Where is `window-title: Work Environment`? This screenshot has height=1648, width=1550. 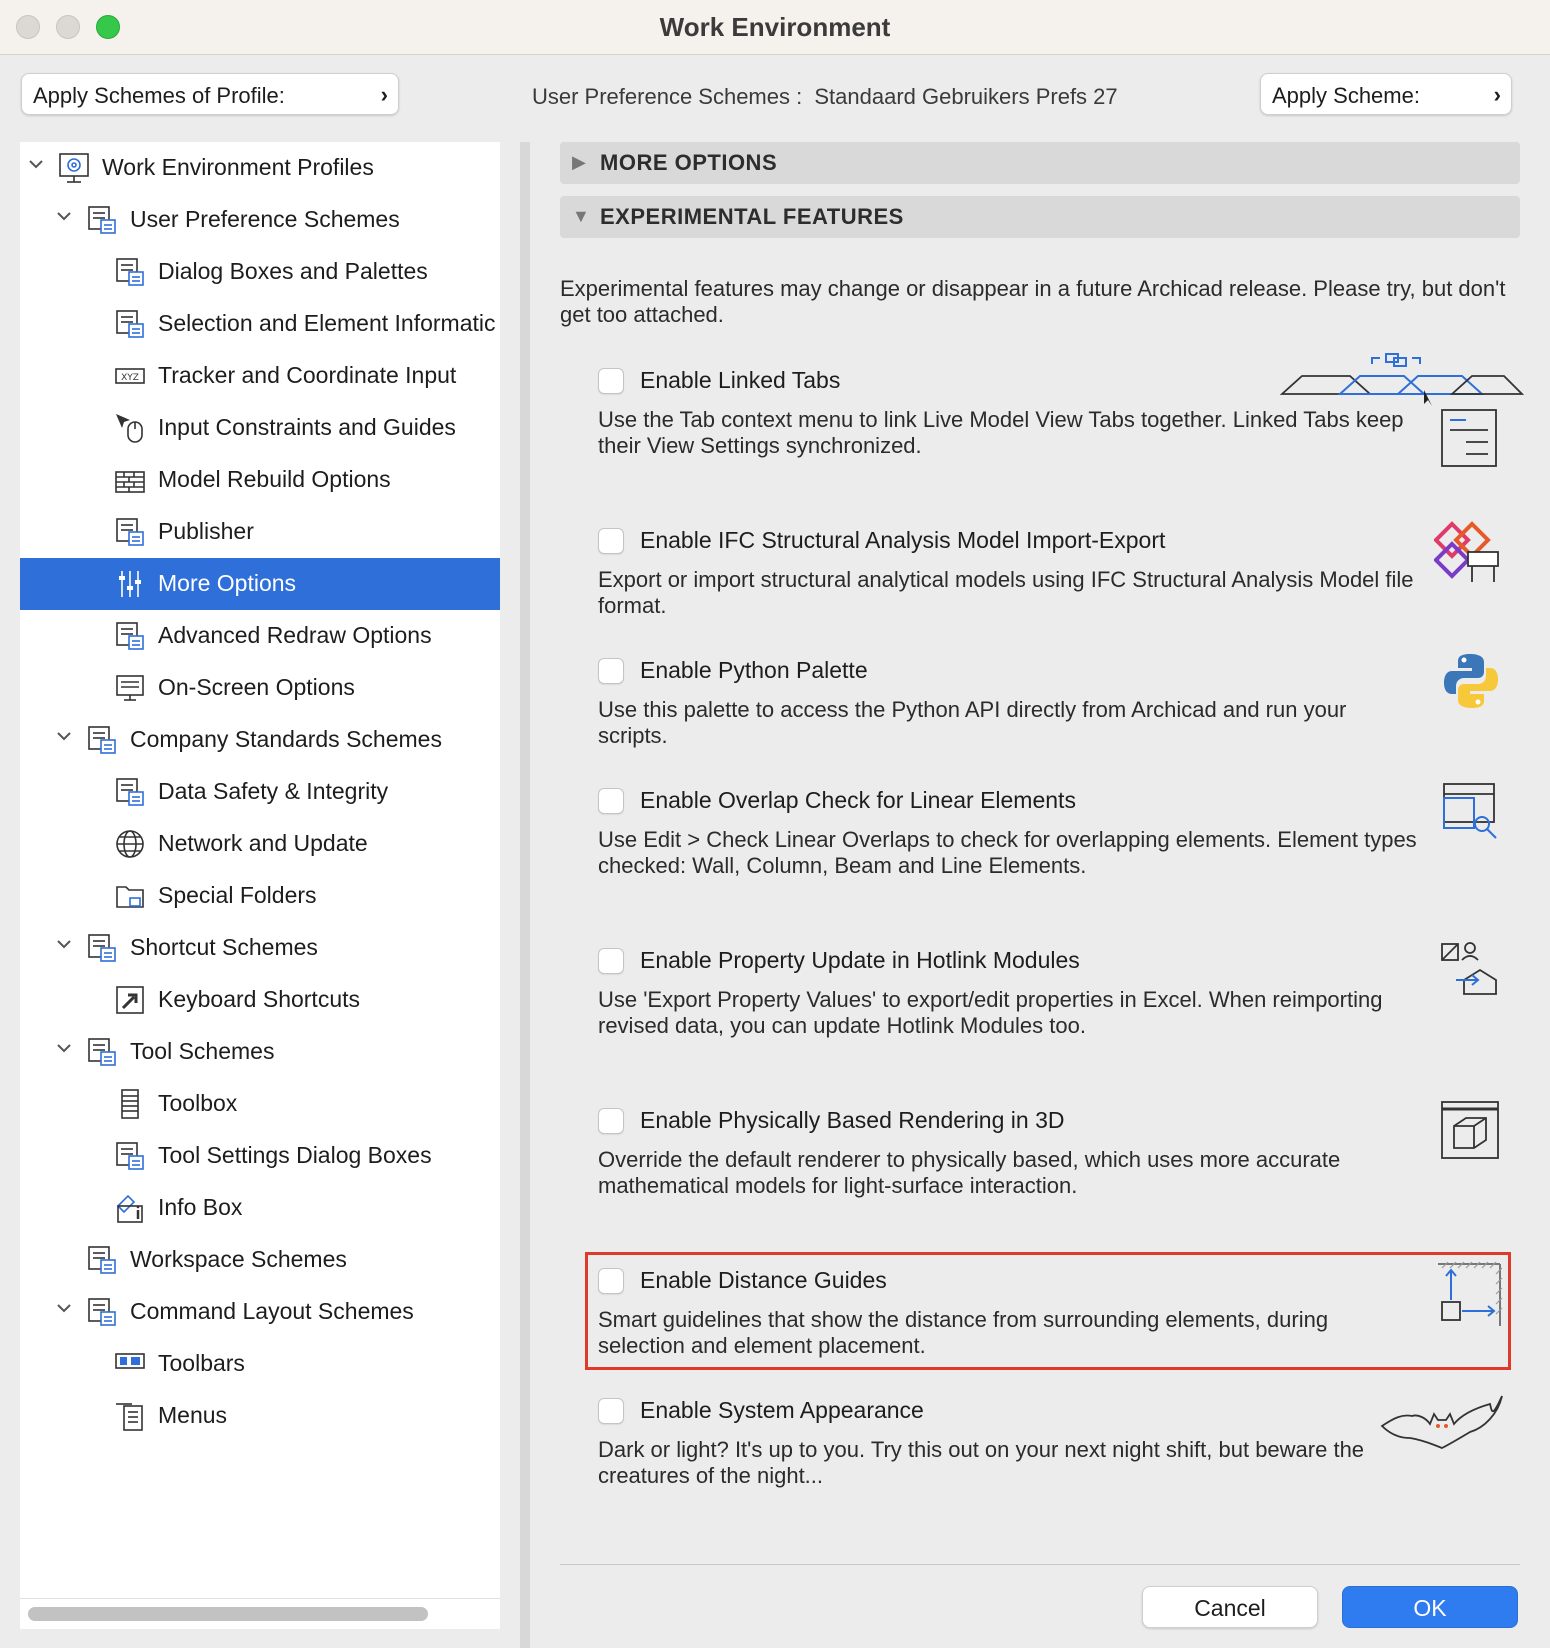 window-title: Work Environment is located at coordinates (775, 27).